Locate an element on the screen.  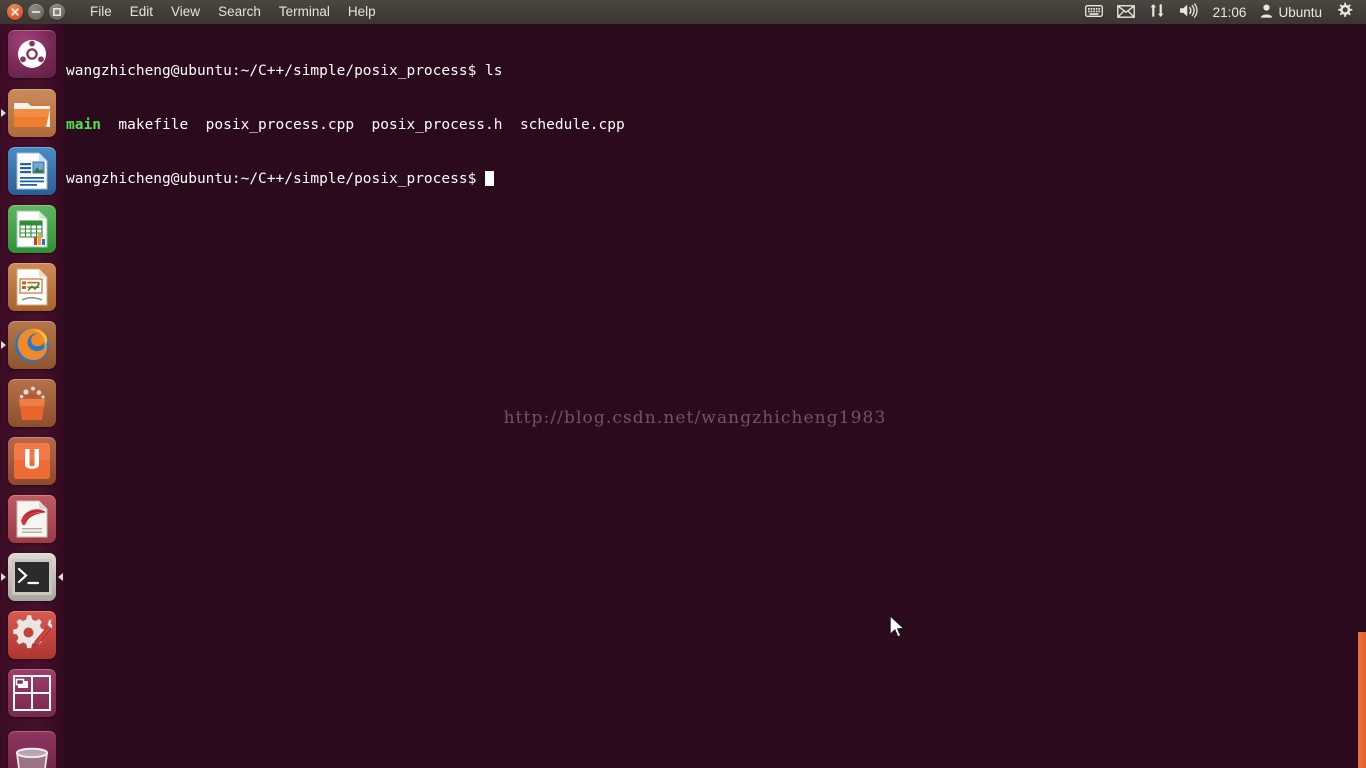
launcher-item-terminal is located at coordinates (32, 577).